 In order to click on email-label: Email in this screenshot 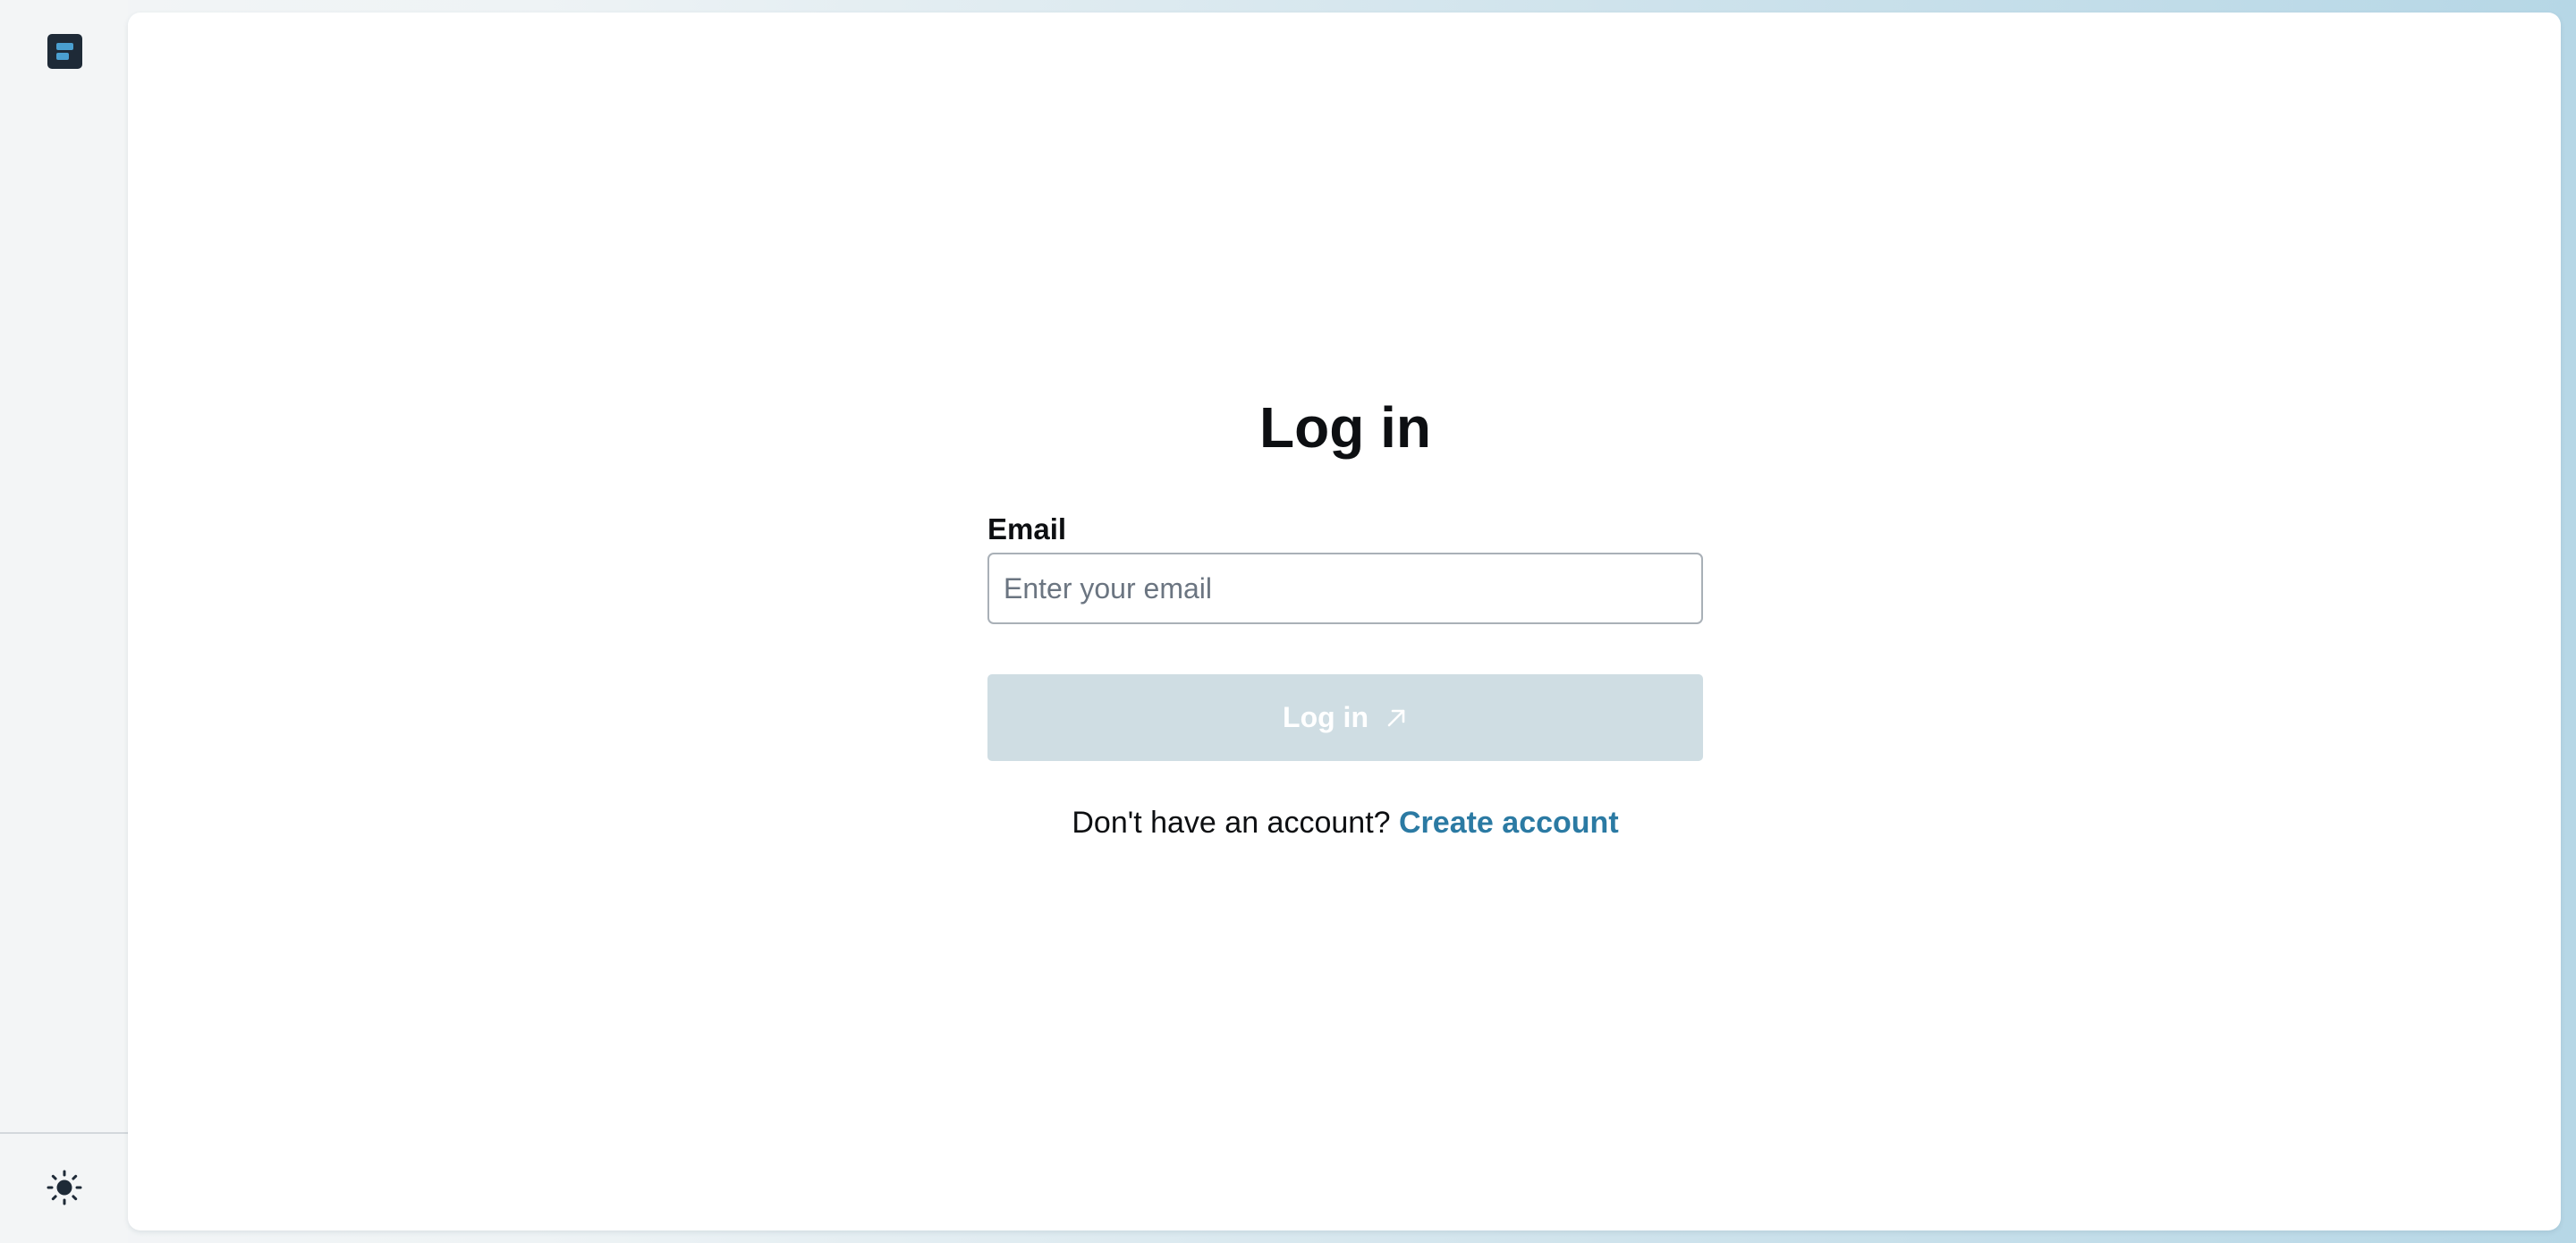, I will do `click(1027, 528)`.